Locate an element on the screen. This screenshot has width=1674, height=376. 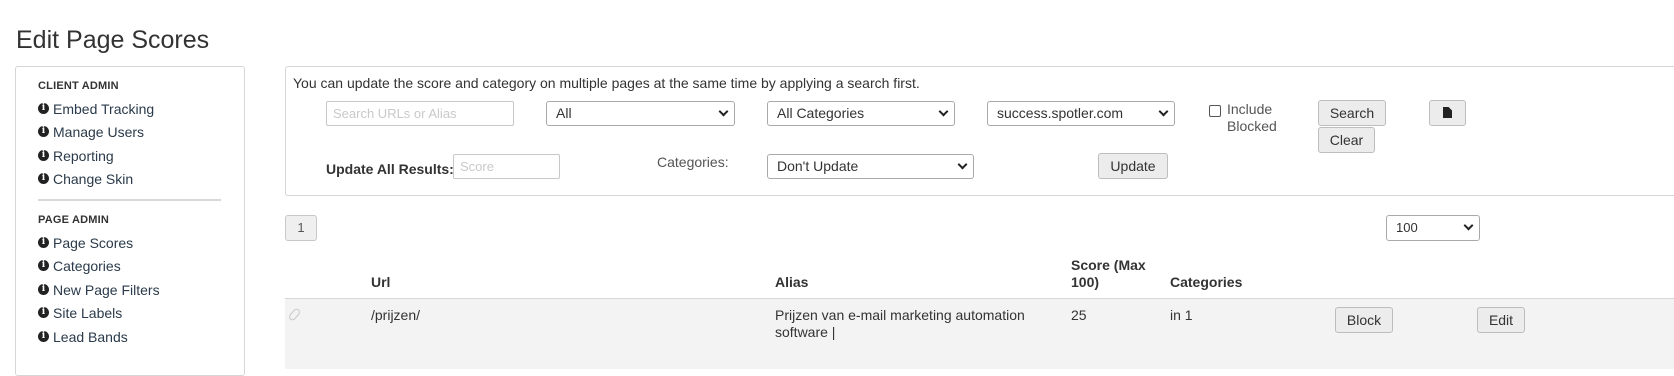
update-button: Update is located at coordinates (1133, 166).